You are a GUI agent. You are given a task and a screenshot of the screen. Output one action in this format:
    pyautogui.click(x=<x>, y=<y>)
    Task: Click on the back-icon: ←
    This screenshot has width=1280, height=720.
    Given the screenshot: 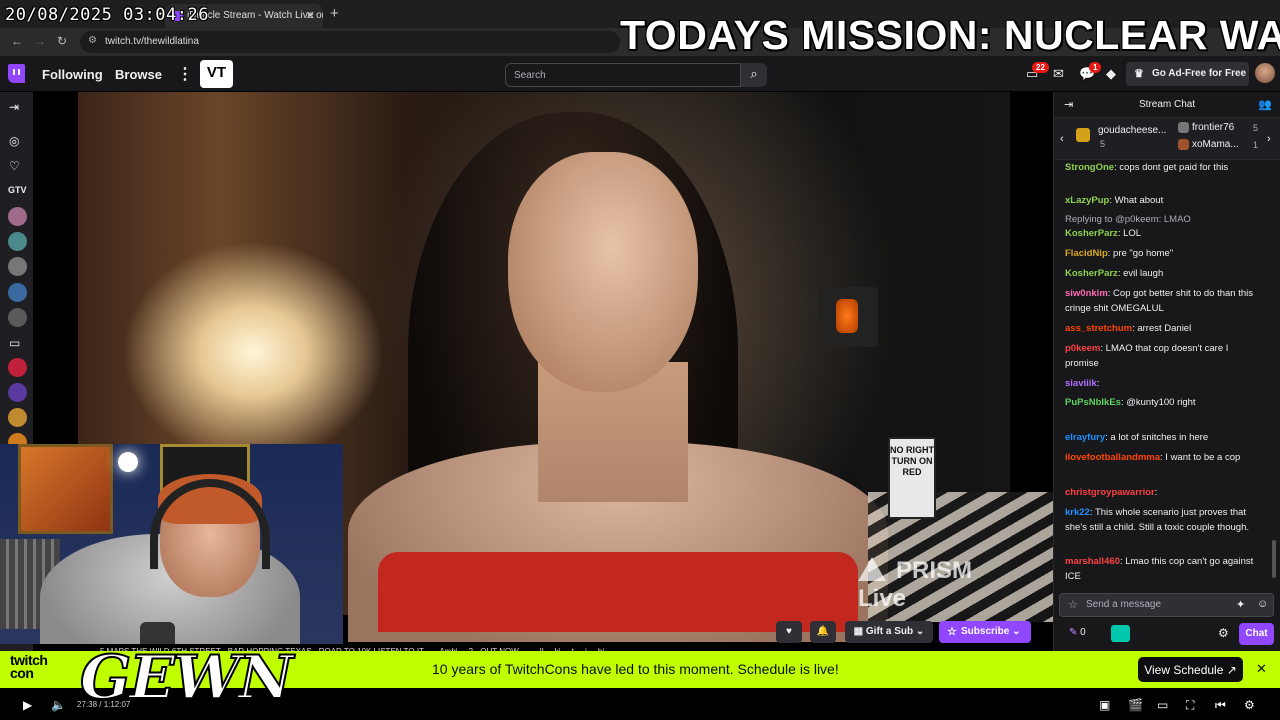 What is the action you would take?
    pyautogui.click(x=17, y=41)
    